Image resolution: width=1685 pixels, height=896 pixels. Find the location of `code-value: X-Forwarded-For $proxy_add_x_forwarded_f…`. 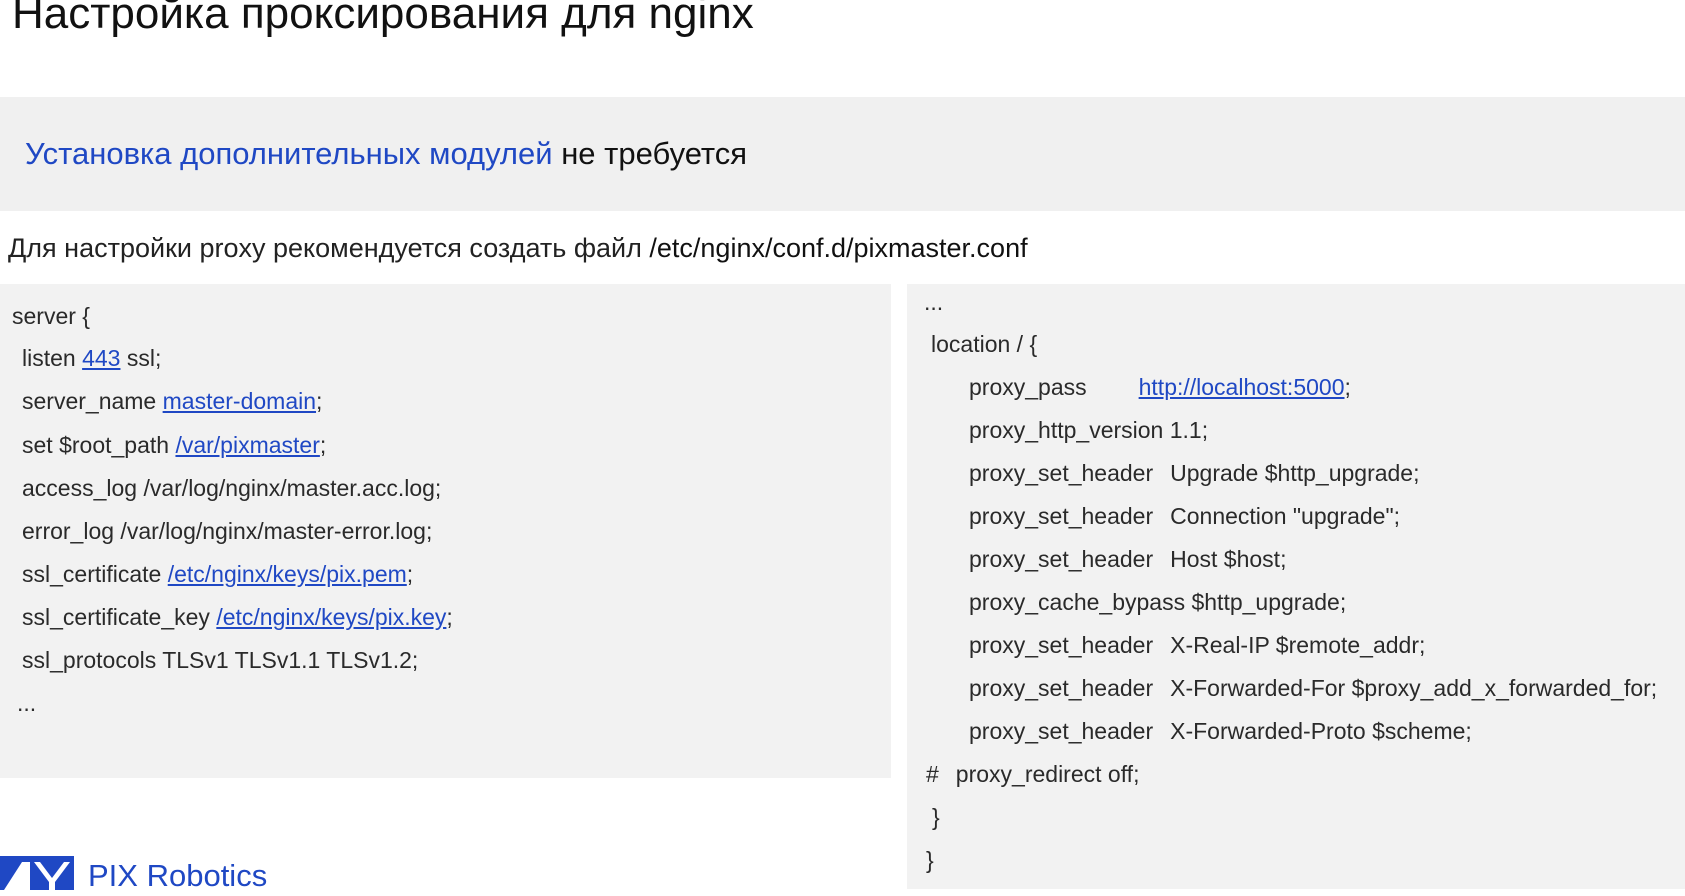

code-value: X-Forwarded-For $proxy_add_x_forwarded_f… is located at coordinates (1414, 688).